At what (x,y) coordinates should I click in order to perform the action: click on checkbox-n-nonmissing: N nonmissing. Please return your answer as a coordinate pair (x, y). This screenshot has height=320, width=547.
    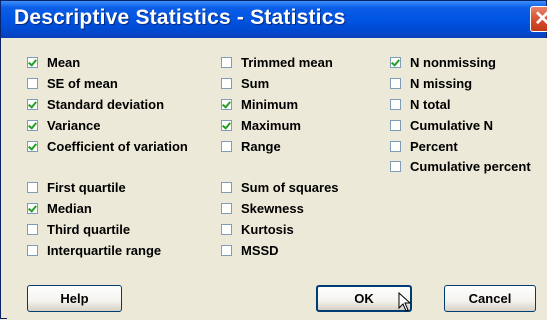
    Looking at the image, I should click on (443, 62).